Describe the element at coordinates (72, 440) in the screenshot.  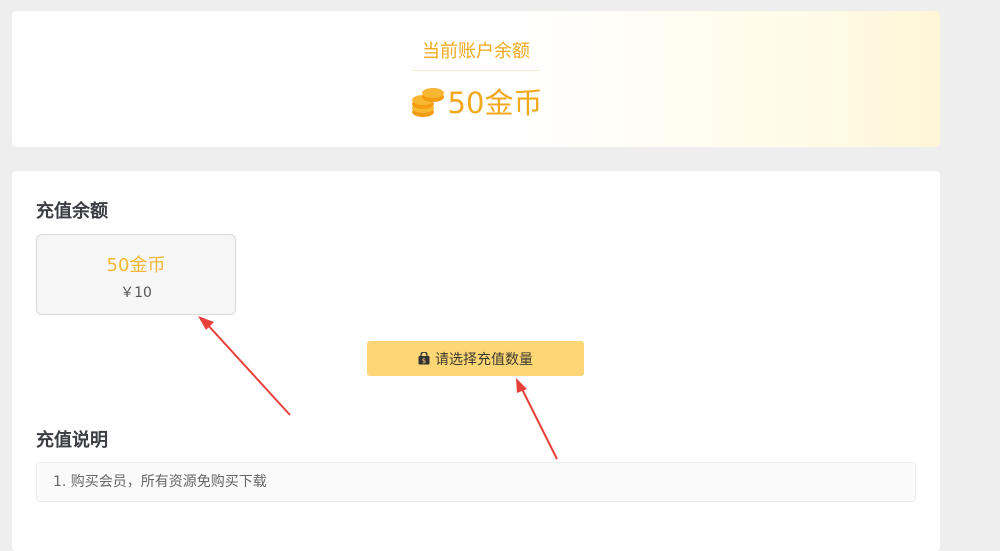
I see `description-section-title: 充值说明` at that location.